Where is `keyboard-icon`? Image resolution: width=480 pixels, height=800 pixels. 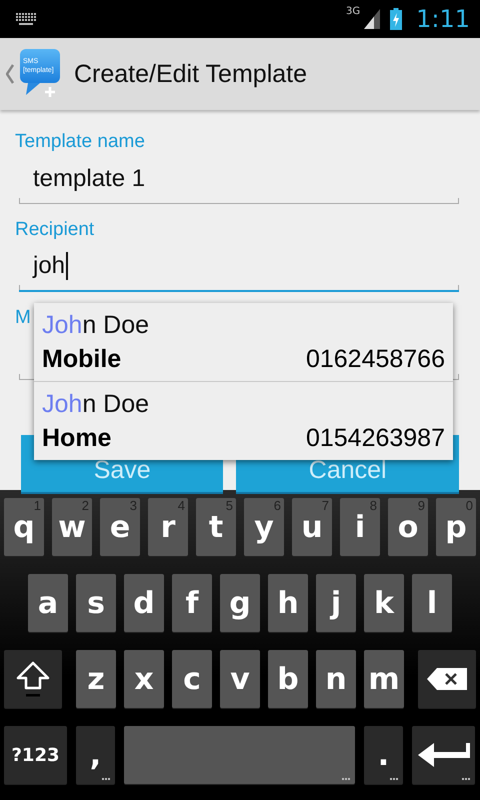 keyboard-icon is located at coordinates (26, 19).